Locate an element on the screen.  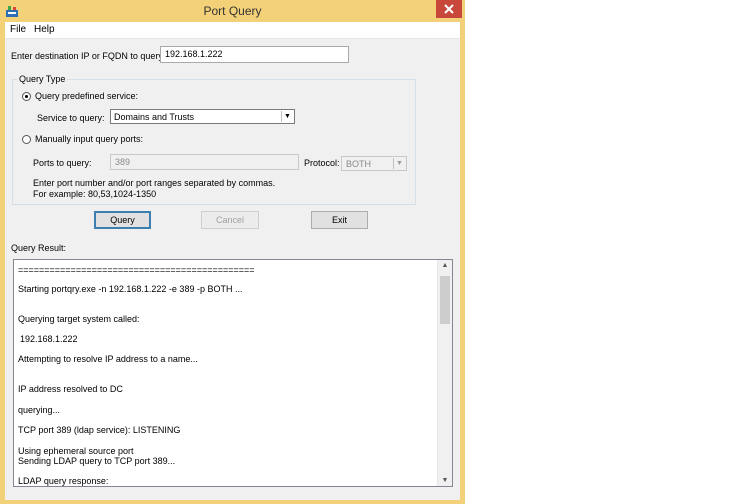
result-line: 192.168.1.222 is located at coordinates (49, 339).